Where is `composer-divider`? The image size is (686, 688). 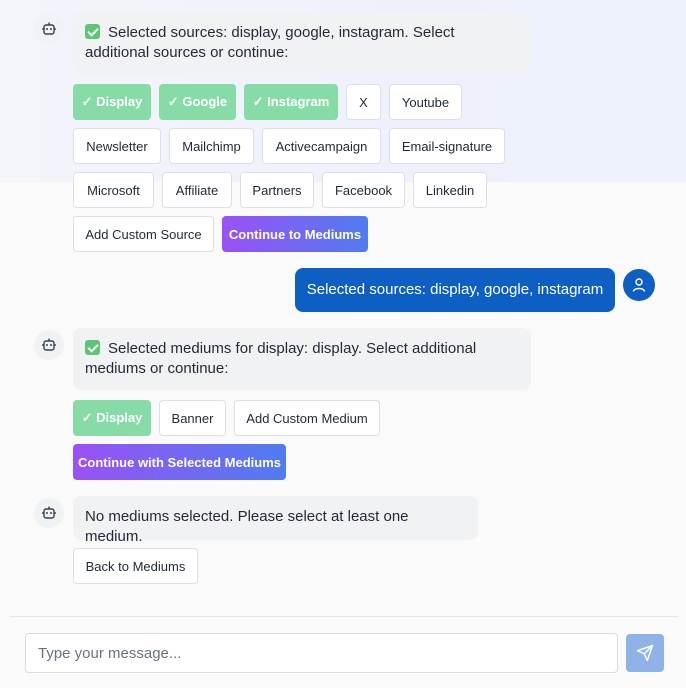
composer-divider is located at coordinates (344, 616).